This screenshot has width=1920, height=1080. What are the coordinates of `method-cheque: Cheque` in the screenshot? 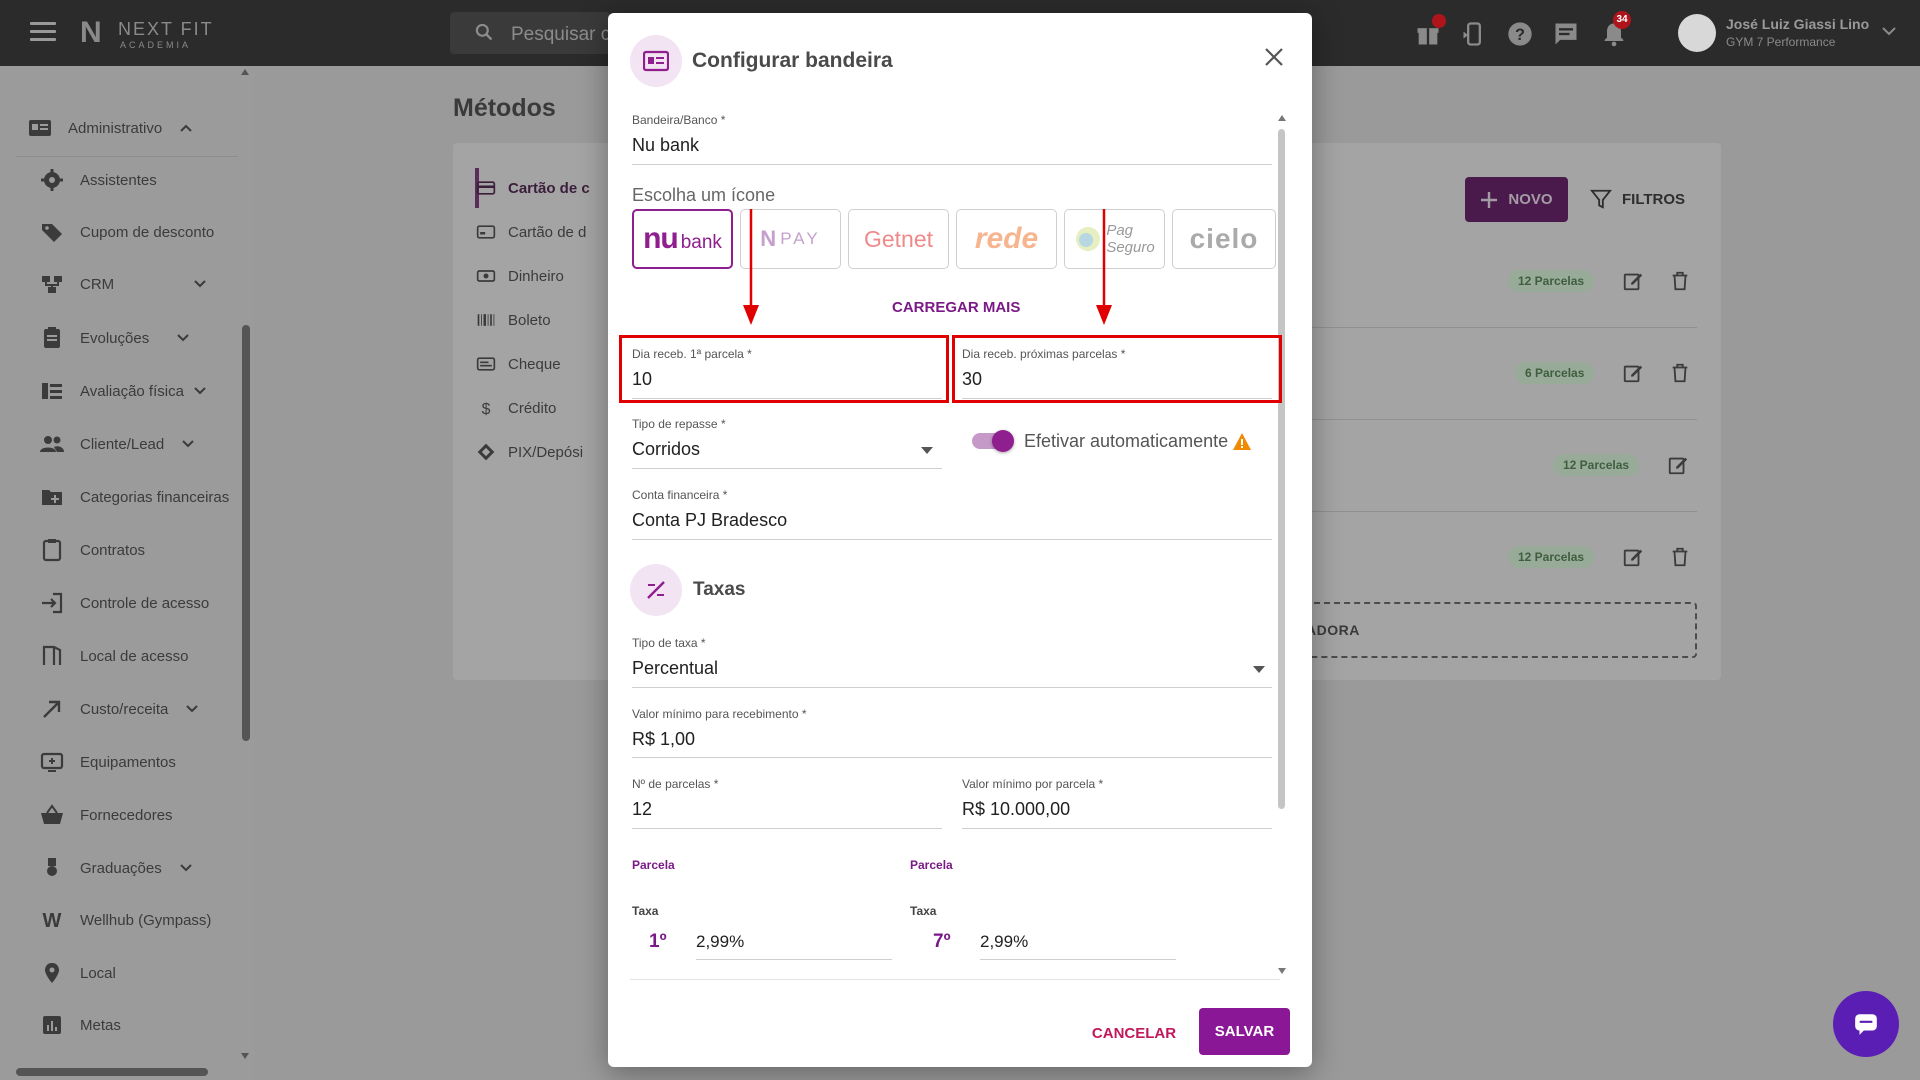 It's located at (518, 364).